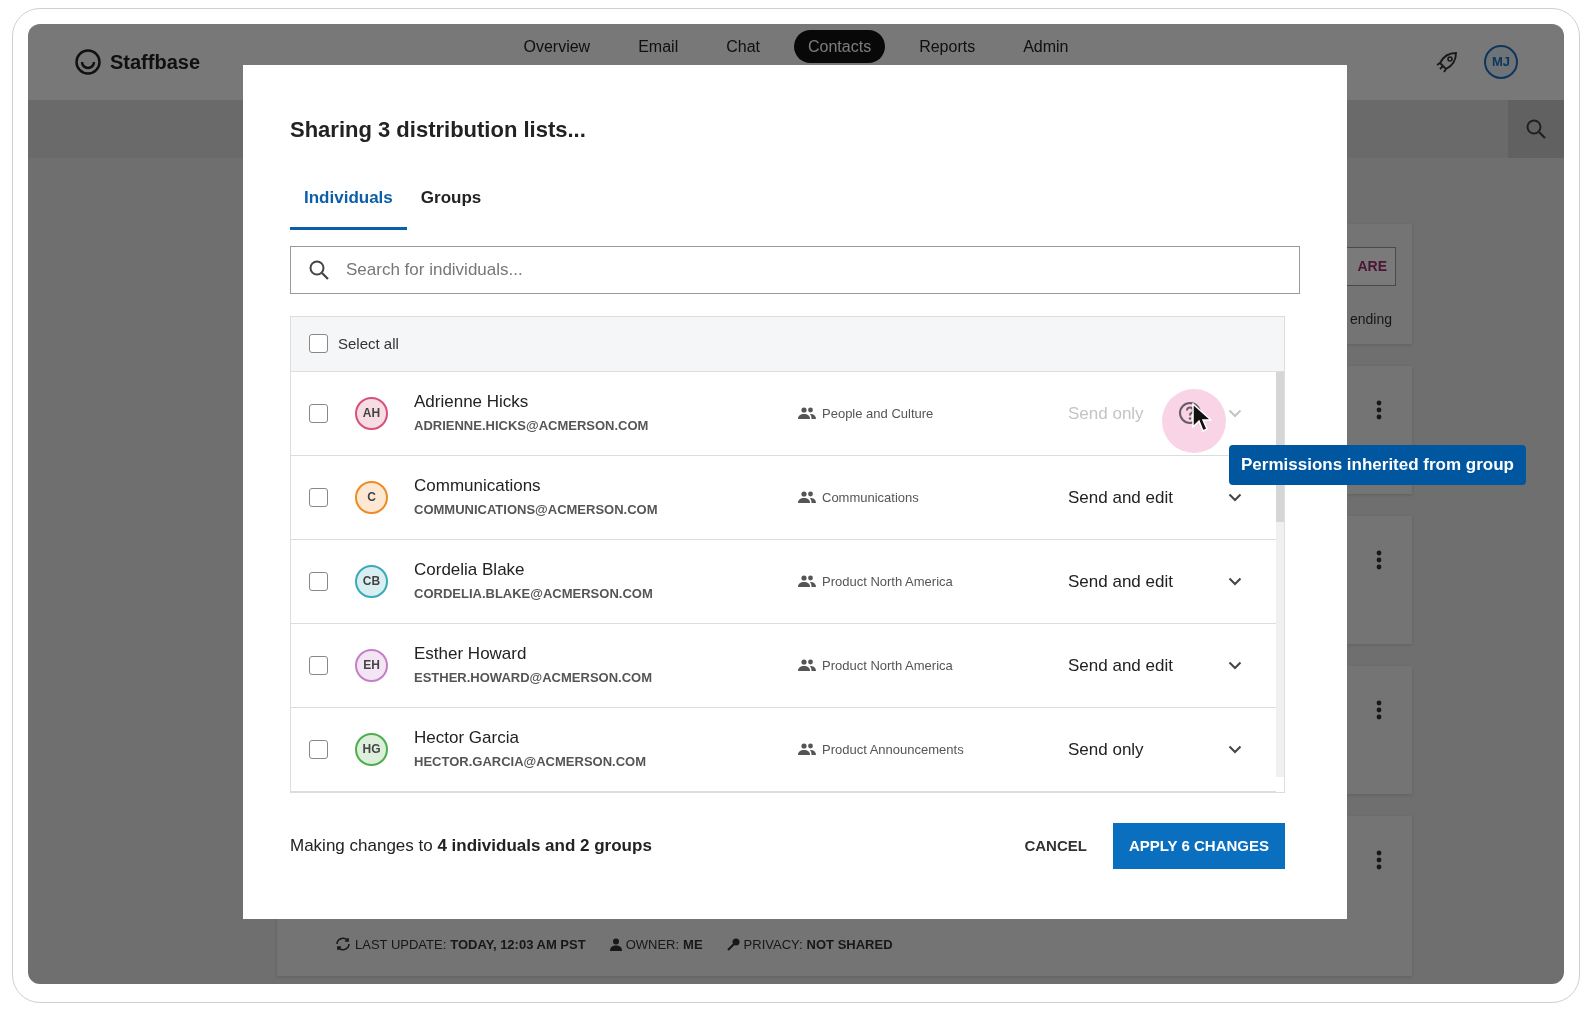  Describe the element at coordinates (467, 738) in the screenshot. I see `contact-name: Hector Garcia` at that location.